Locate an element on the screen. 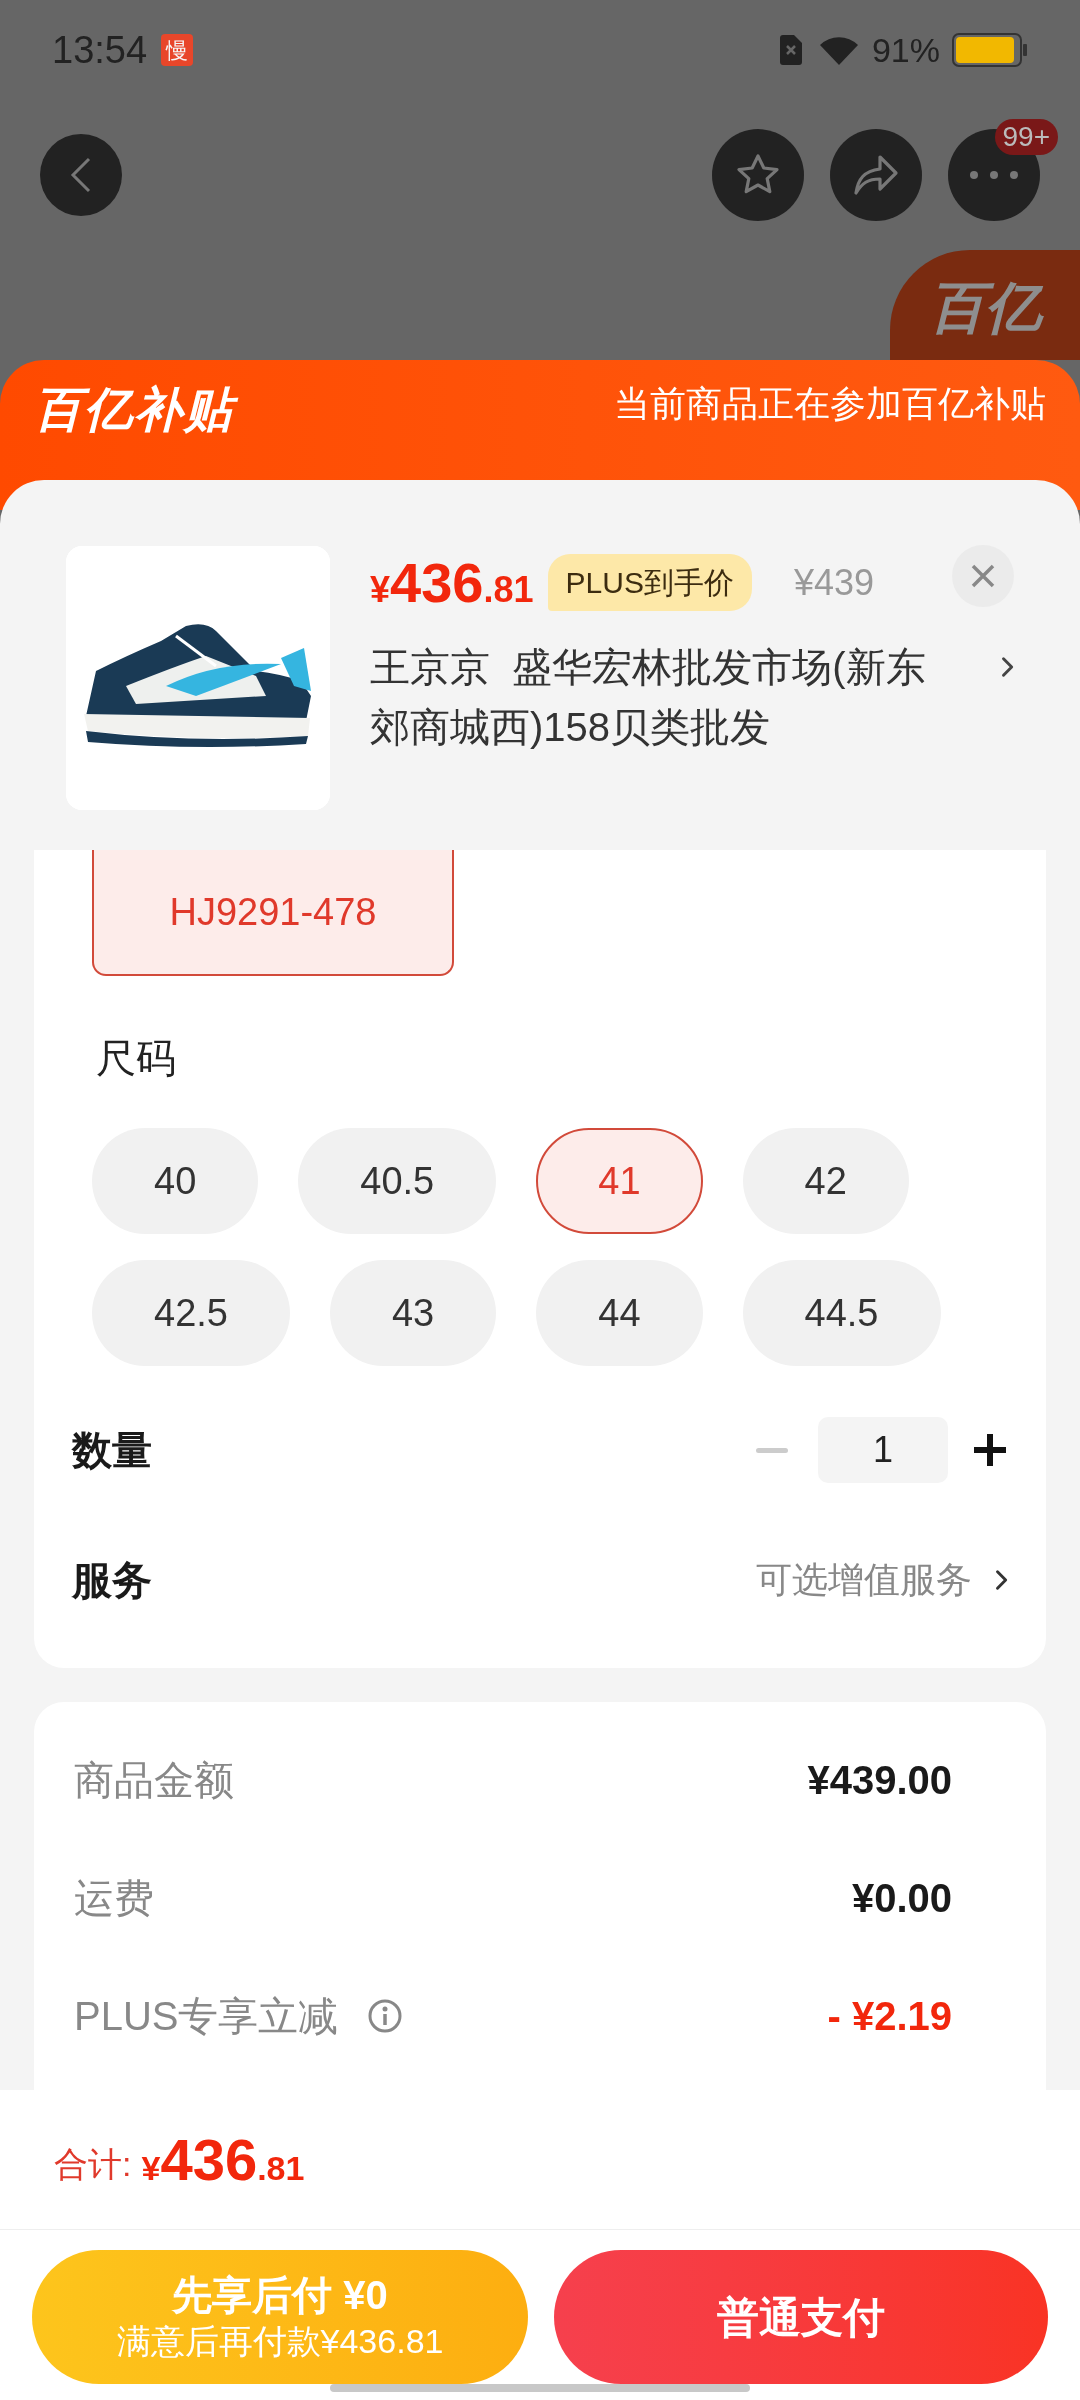 This screenshot has width=1080, height=2400. battery-icon is located at coordinates (990, 50).